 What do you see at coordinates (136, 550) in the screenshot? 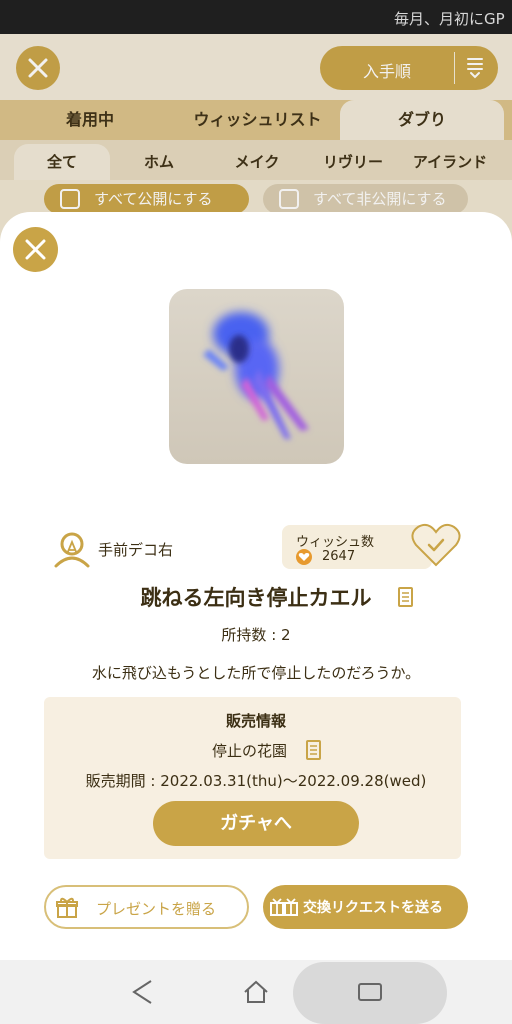
I see `item-category: 手前デコ右` at bounding box center [136, 550].